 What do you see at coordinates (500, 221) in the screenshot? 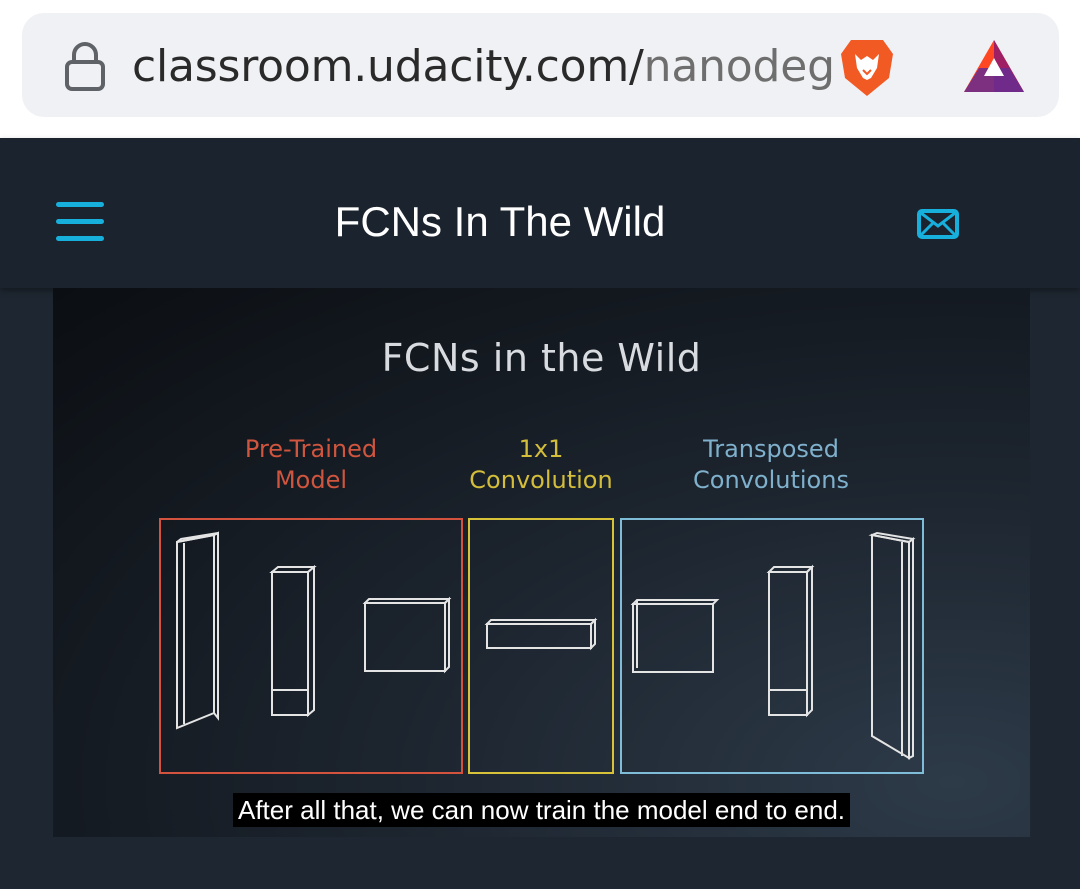
I see `page-title: FCNs In The Wild` at bounding box center [500, 221].